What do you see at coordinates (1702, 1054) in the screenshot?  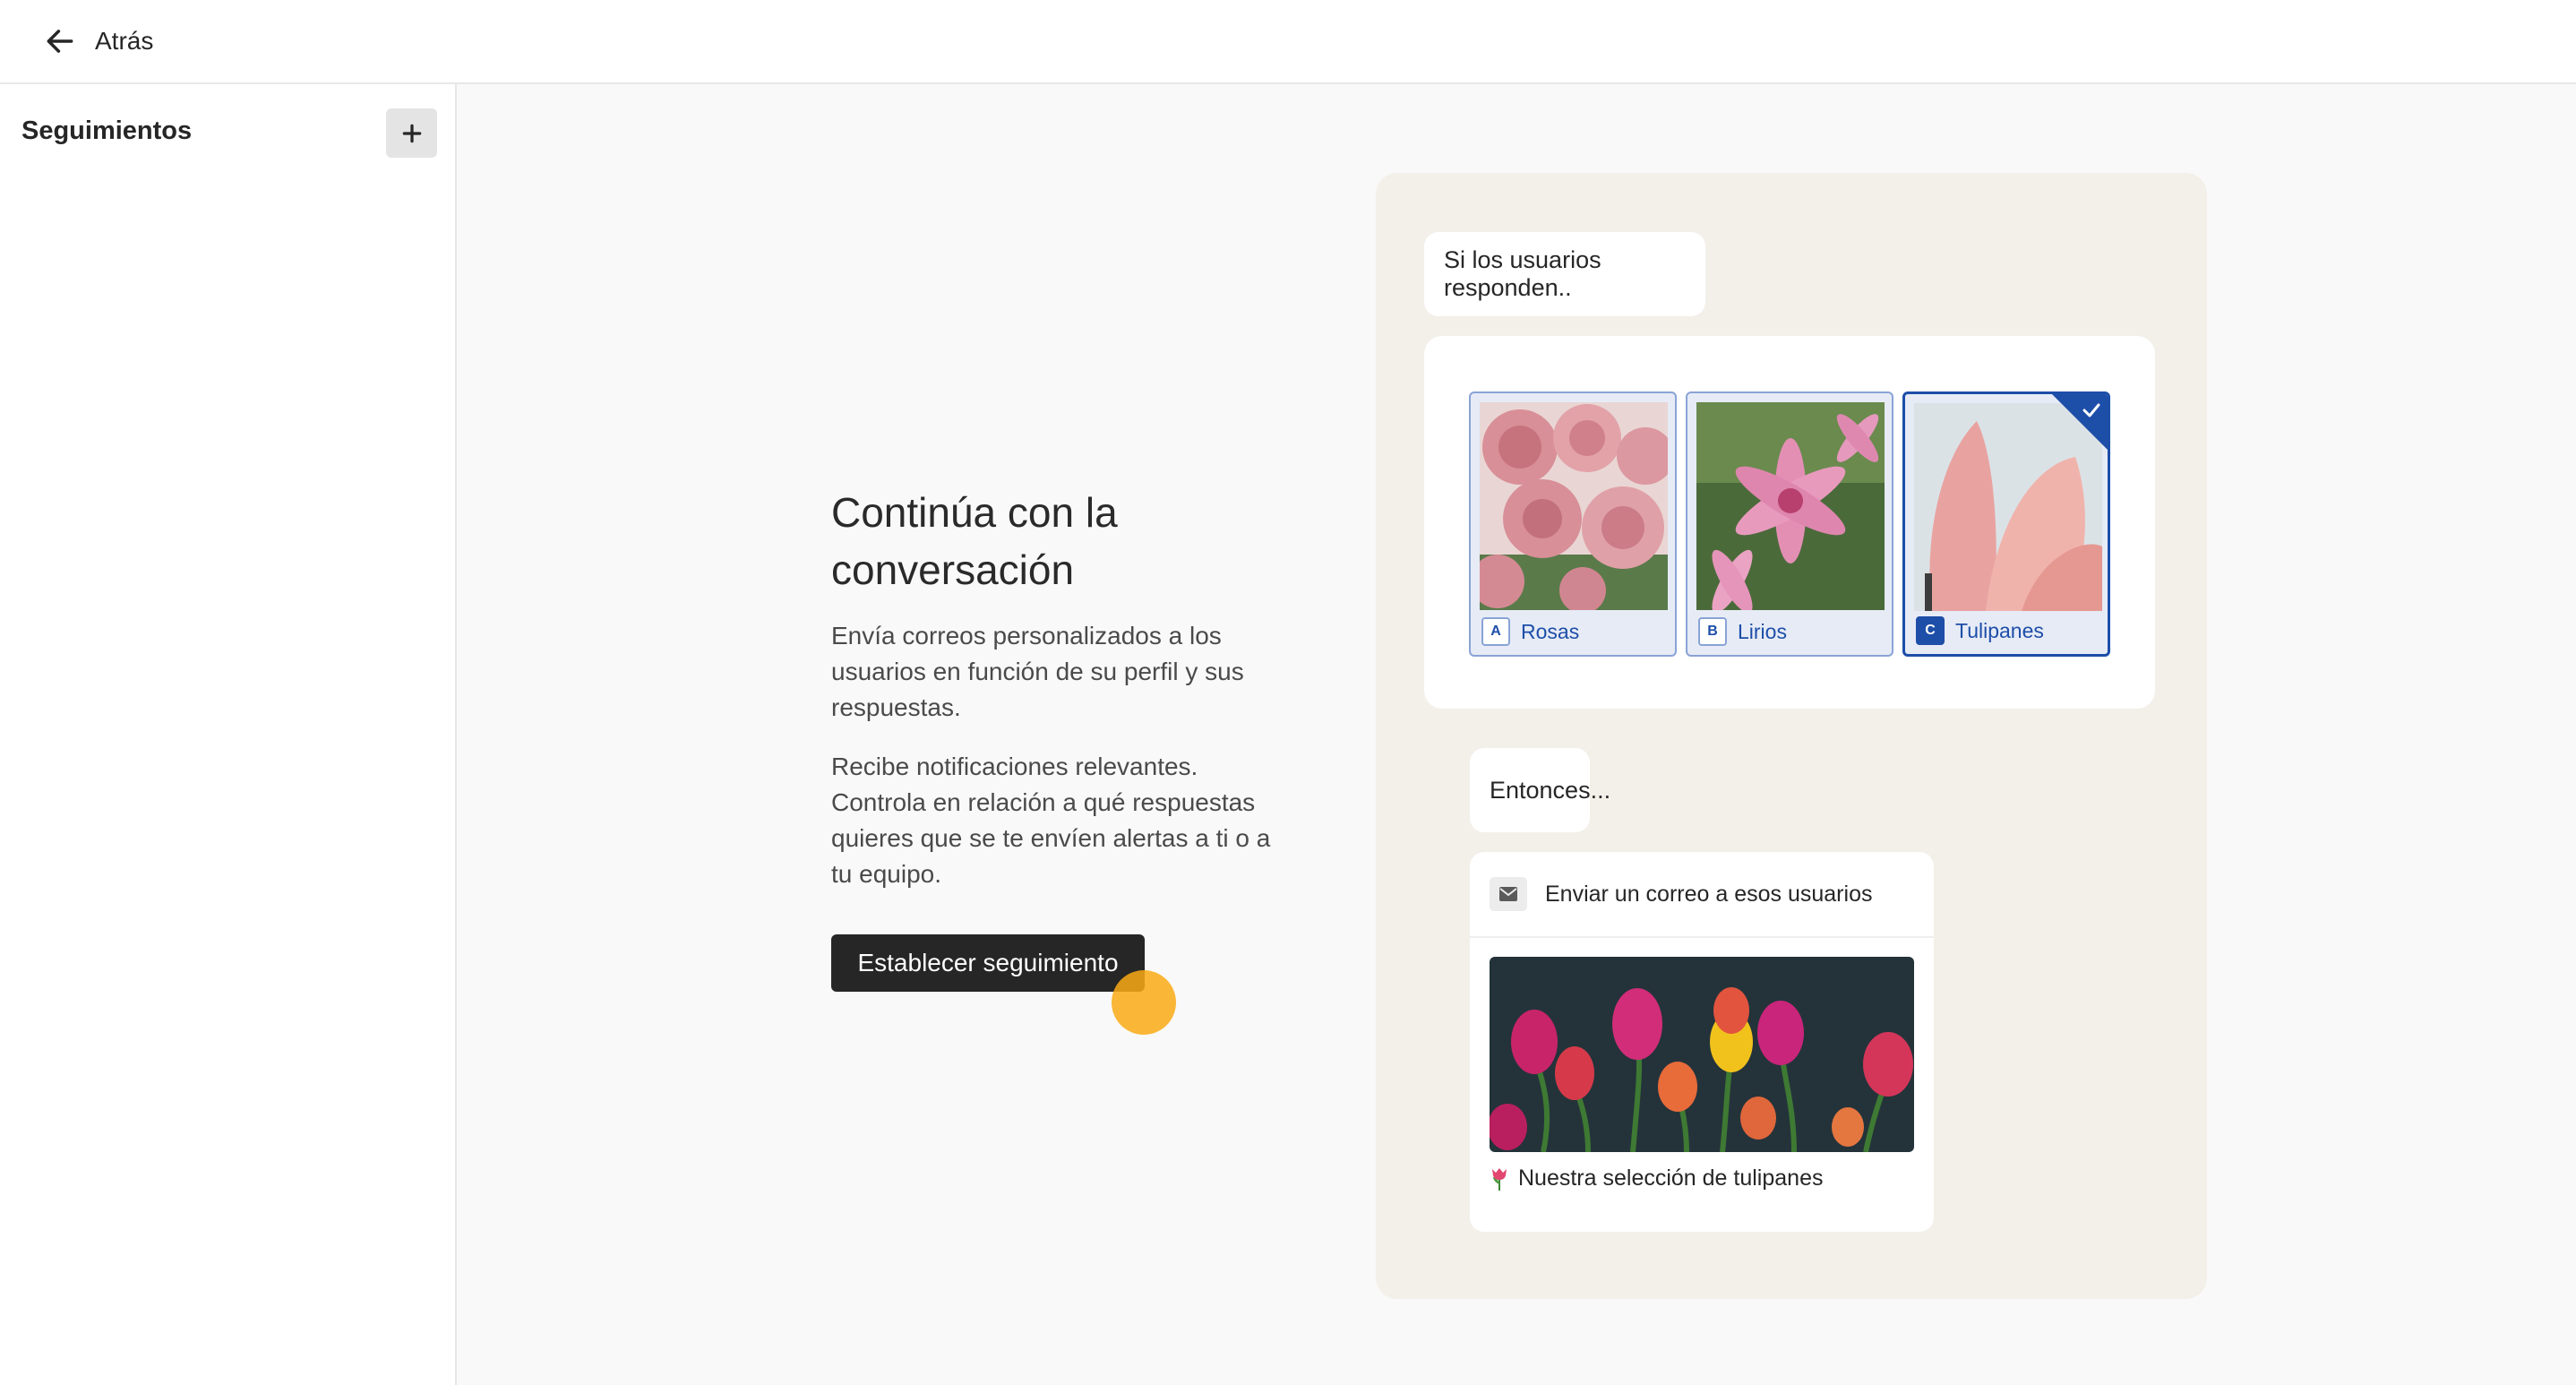 I see `tulip-bouquet-image` at bounding box center [1702, 1054].